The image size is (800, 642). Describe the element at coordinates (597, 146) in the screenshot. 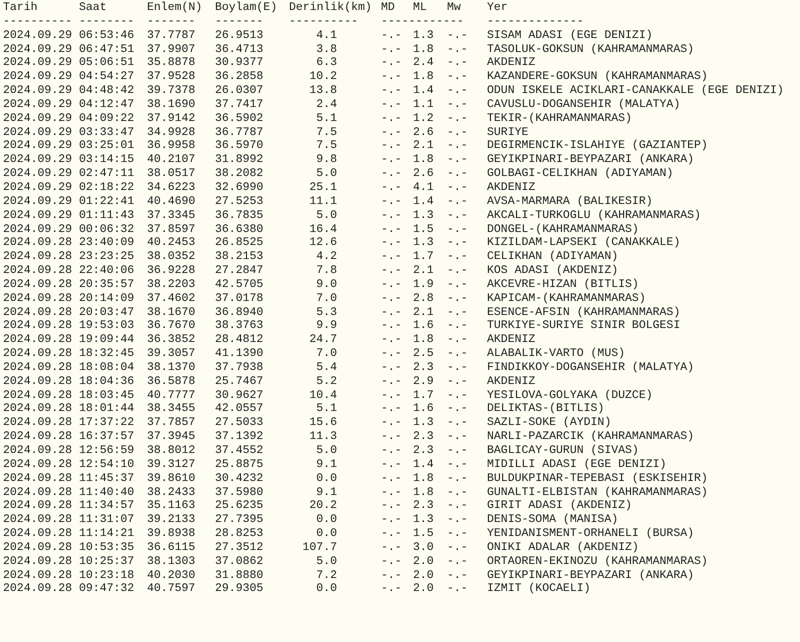

I see `table-cell: DEGIRMENCIK-ISLAHIYE (GAZIANTEP)` at that location.